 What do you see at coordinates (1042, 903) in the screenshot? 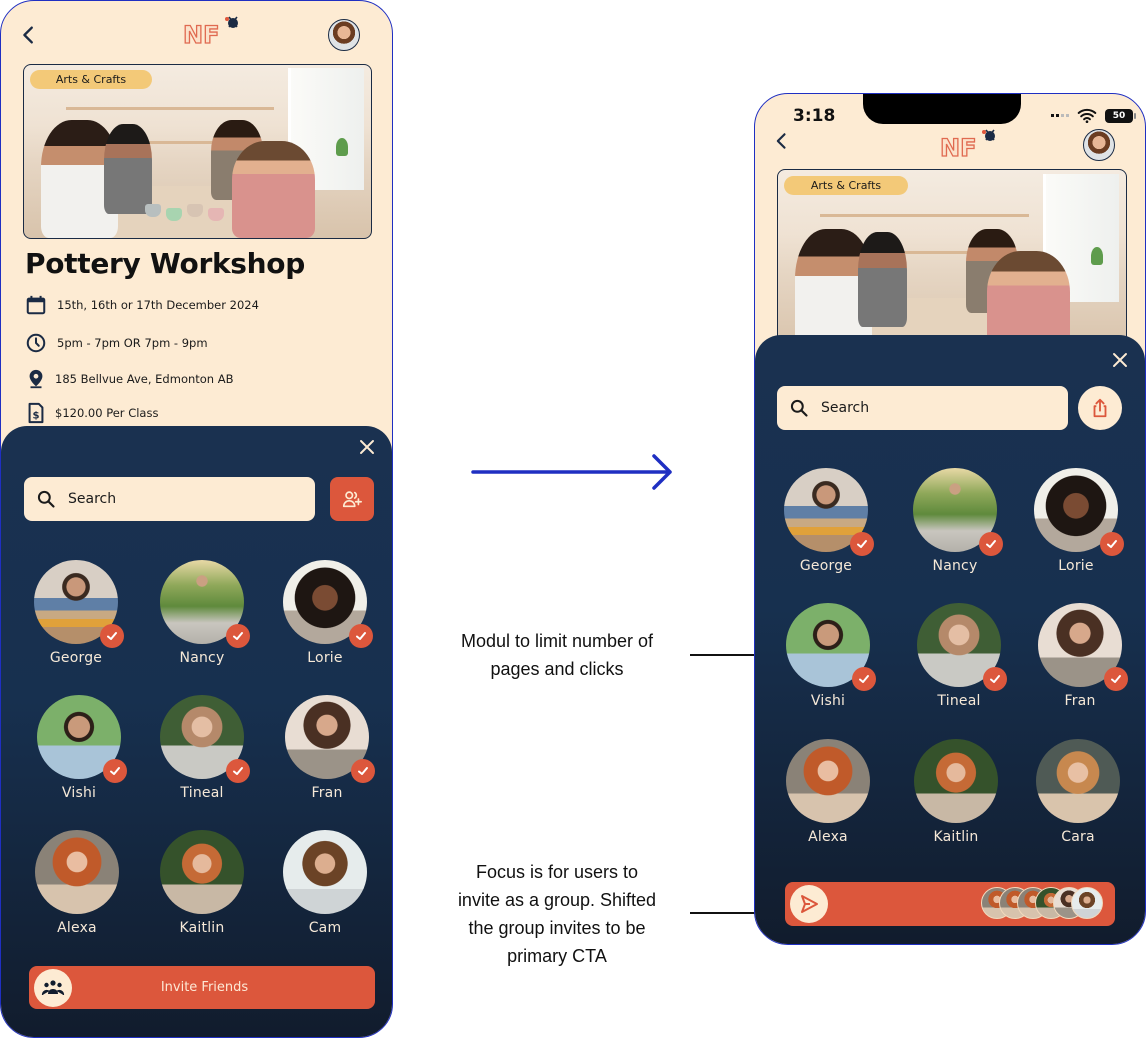
I see `selected-friends-stack` at bounding box center [1042, 903].